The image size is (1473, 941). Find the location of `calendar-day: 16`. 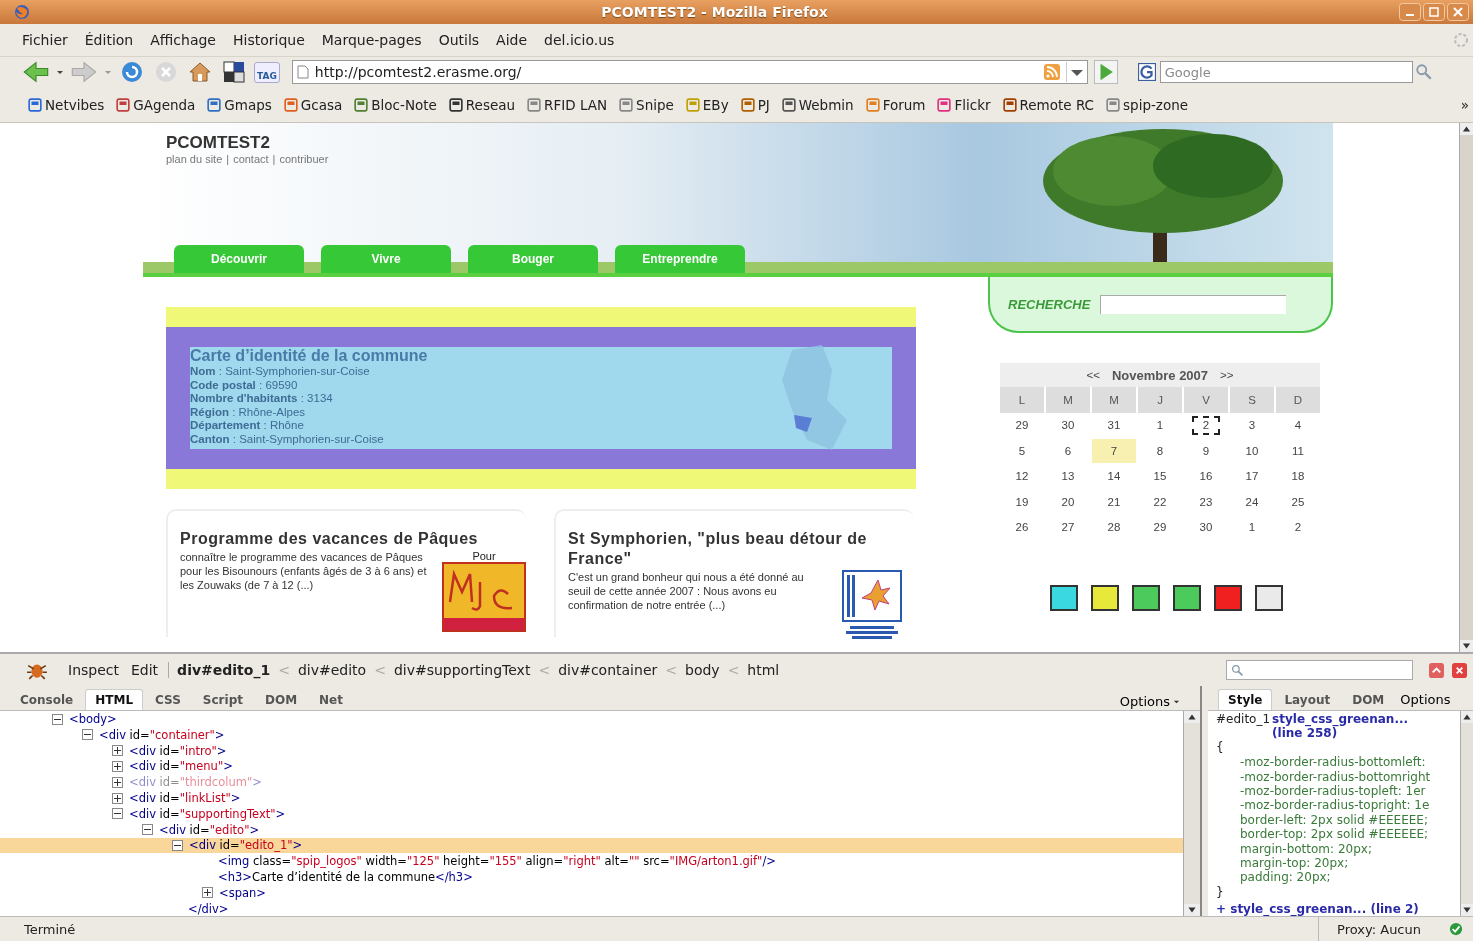

calendar-day: 16 is located at coordinates (1206, 476).